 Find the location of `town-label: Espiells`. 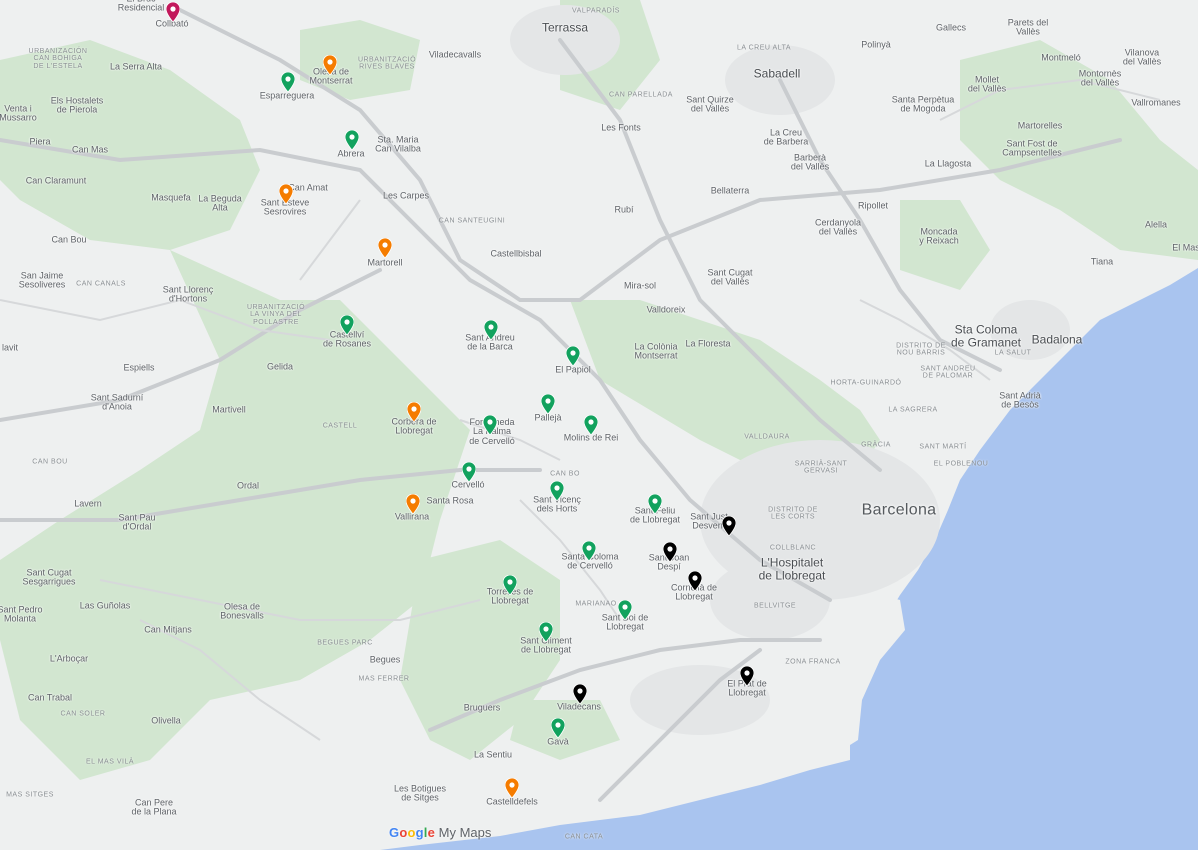

town-label: Espiells is located at coordinates (139, 367).